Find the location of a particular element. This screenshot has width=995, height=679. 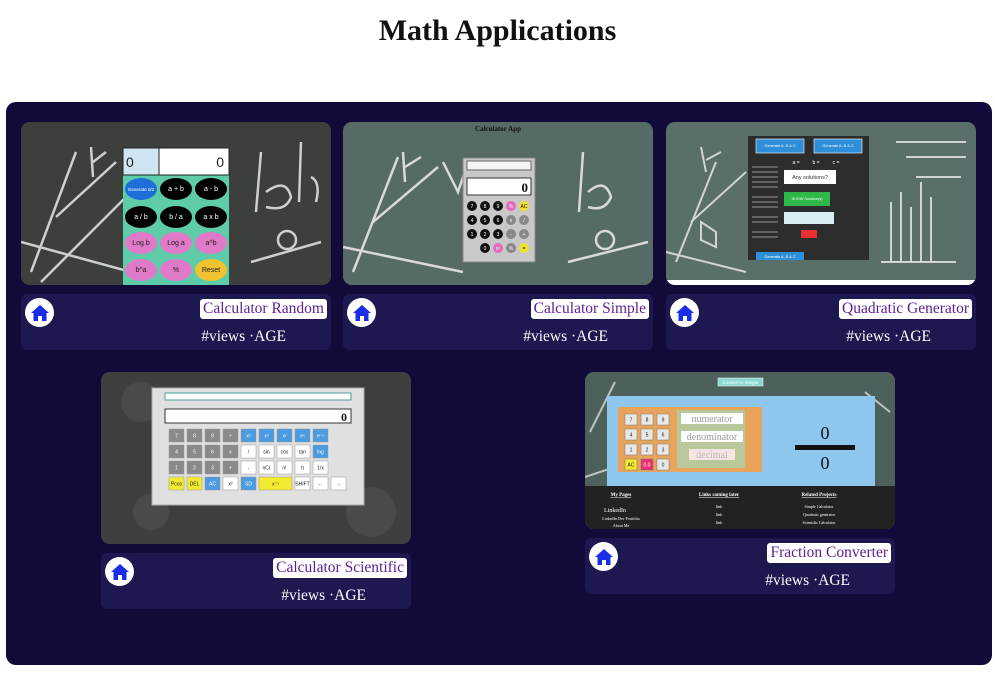

app-title-link: Calculator Scientific is located at coordinates (340, 568).